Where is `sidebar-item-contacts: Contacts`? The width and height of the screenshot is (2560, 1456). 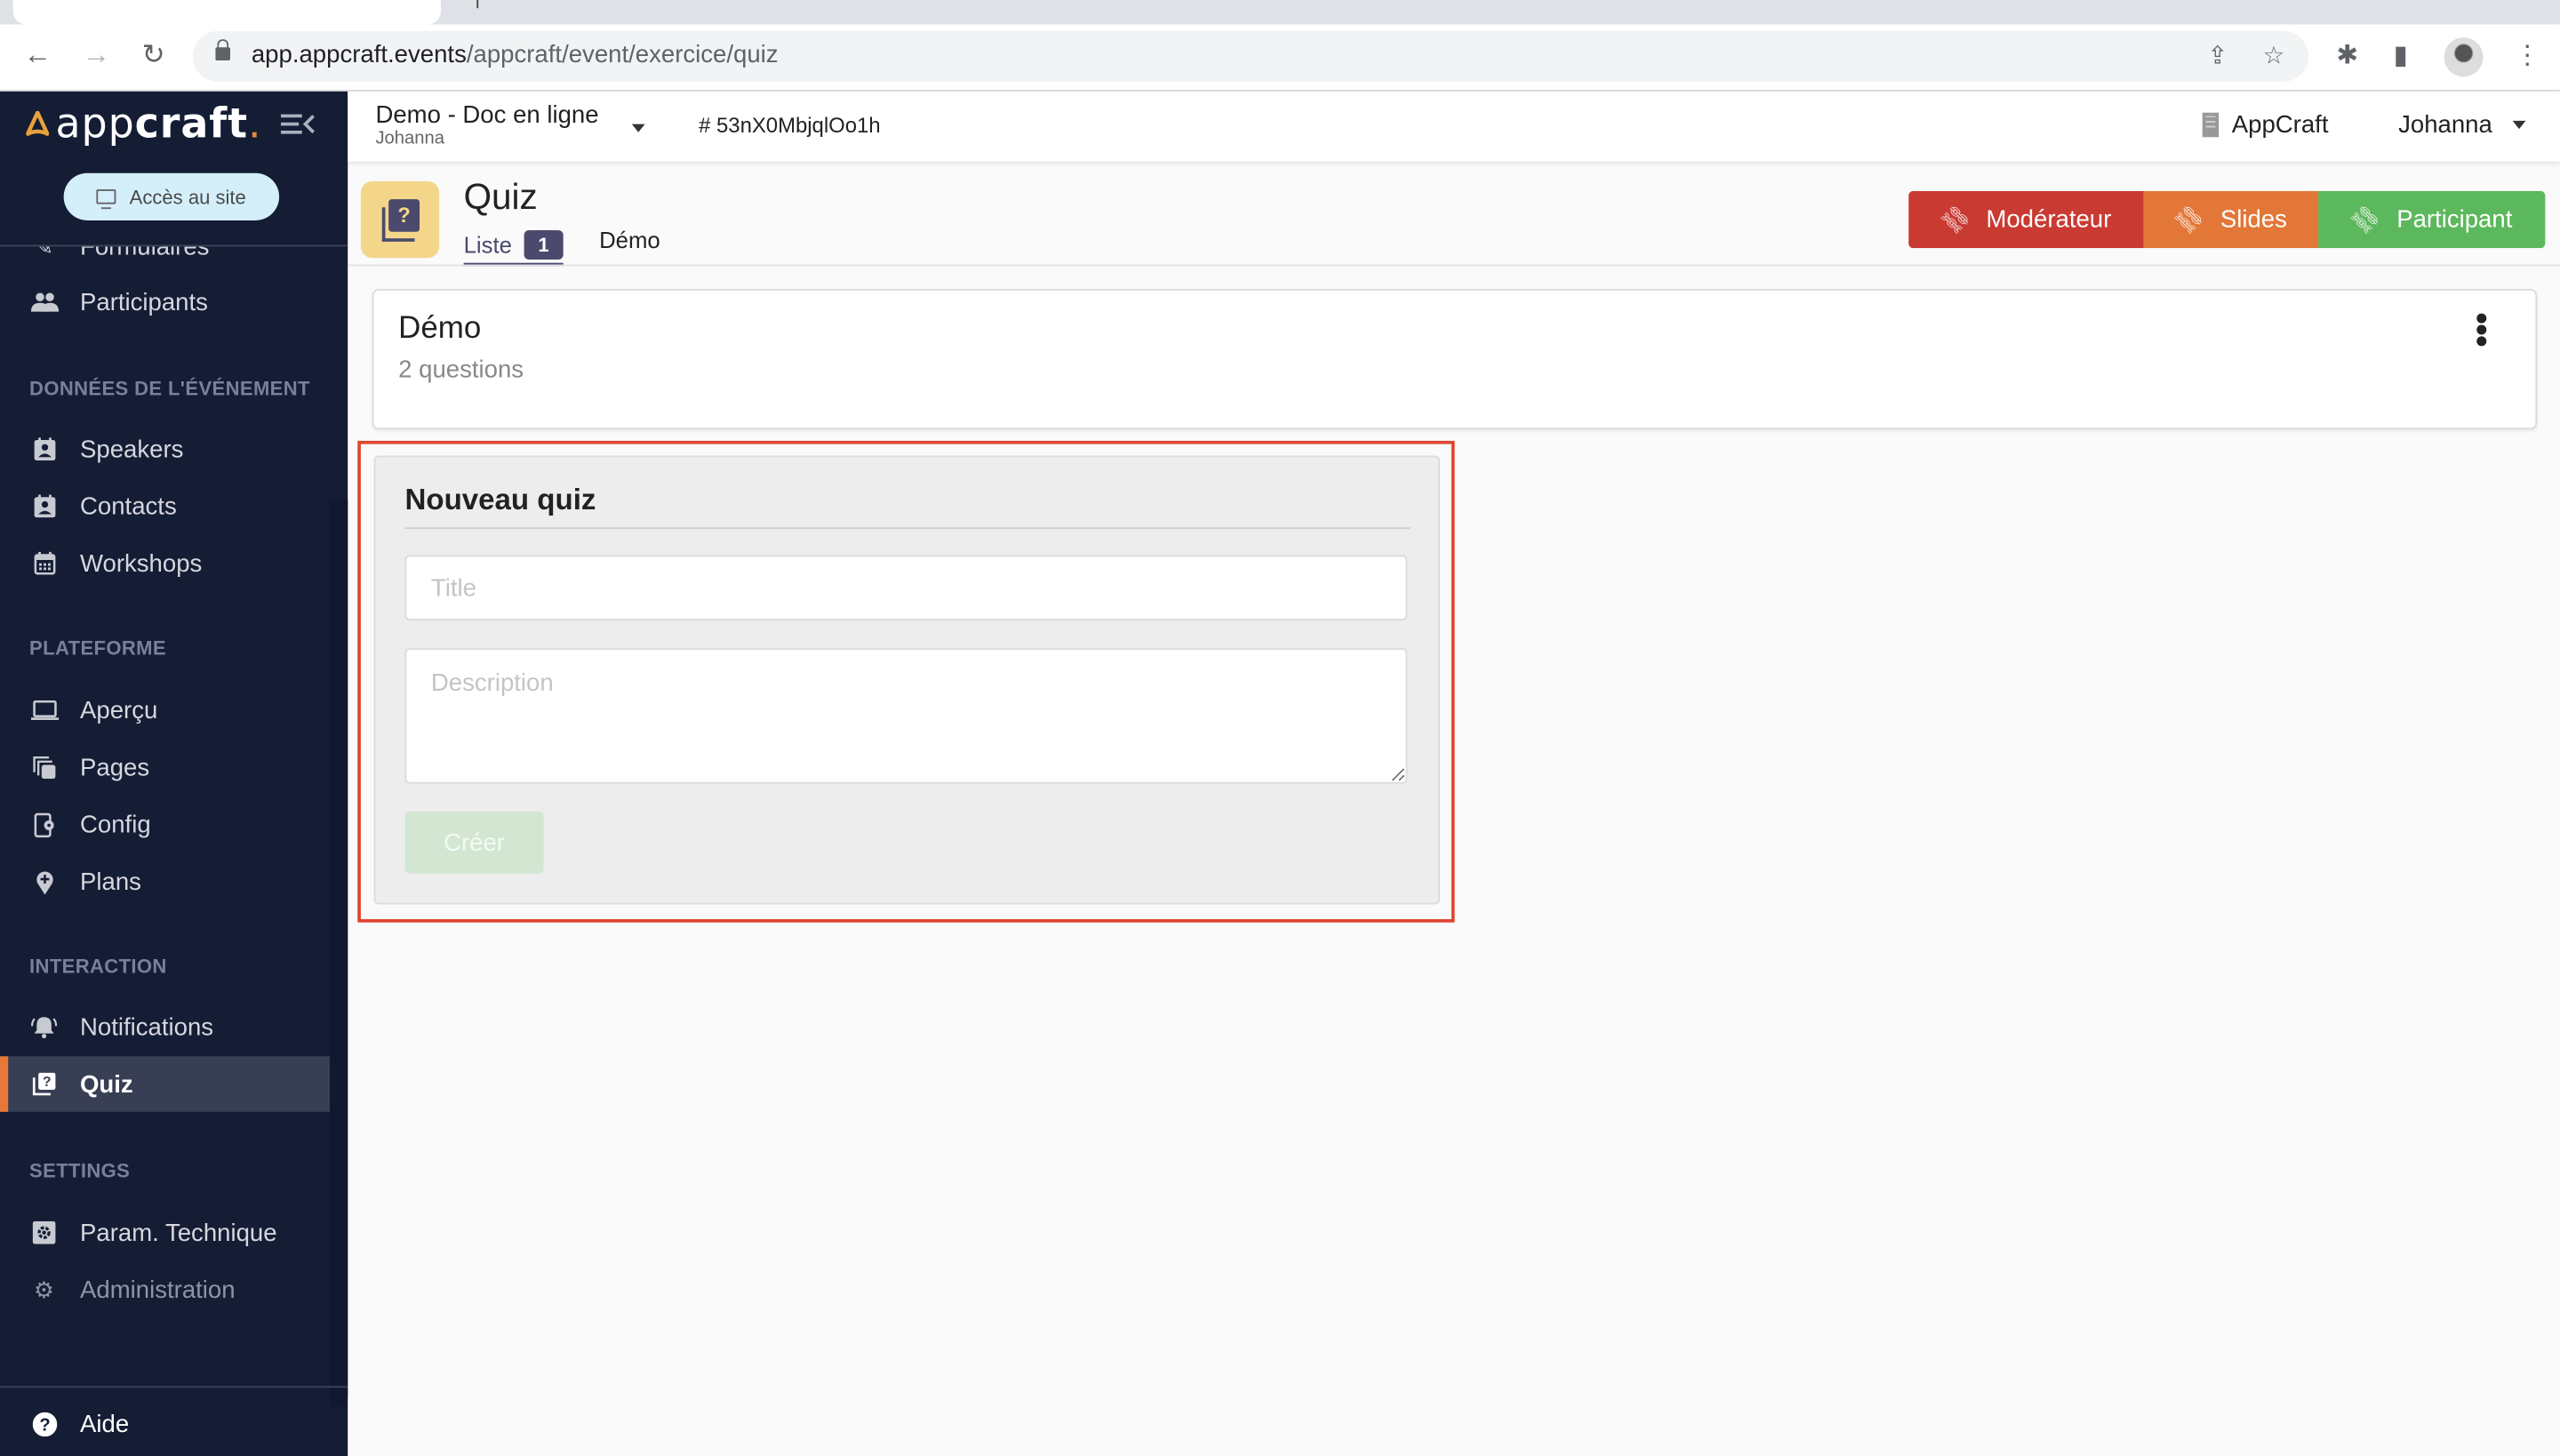
sidebar-item-contacts: Contacts is located at coordinates (165, 505).